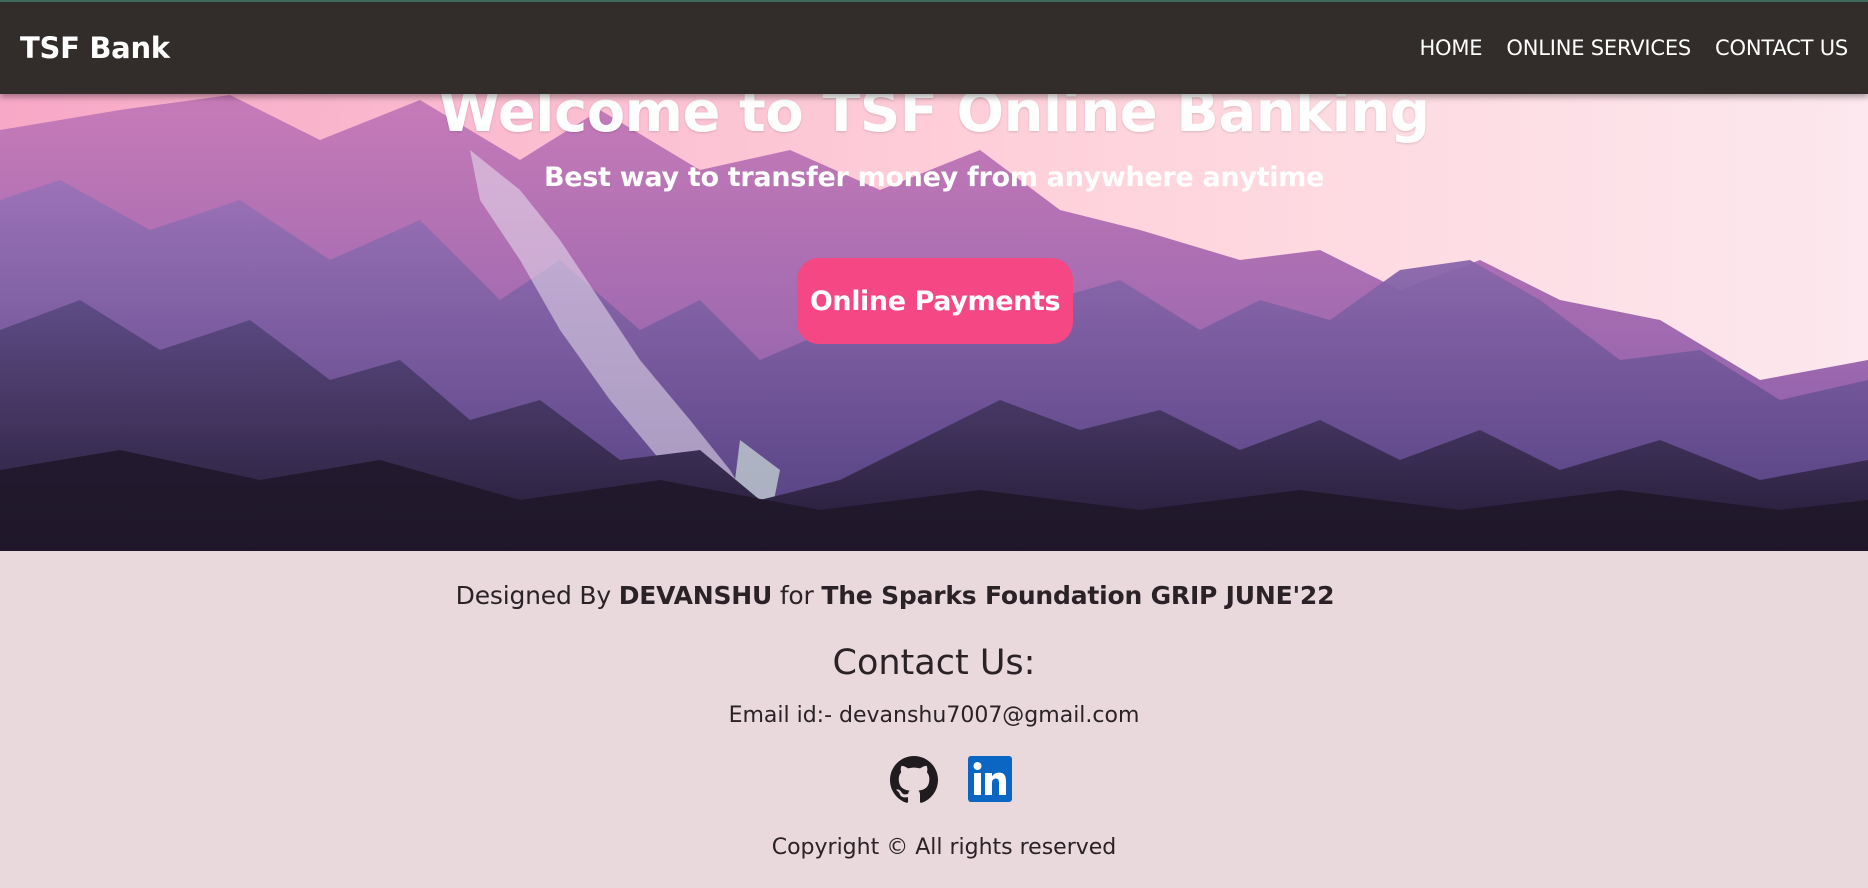 Image resolution: width=1868 pixels, height=888 pixels. Describe the element at coordinates (95, 48) in the screenshot. I see `brand-logo-link: TSF Bank` at that location.